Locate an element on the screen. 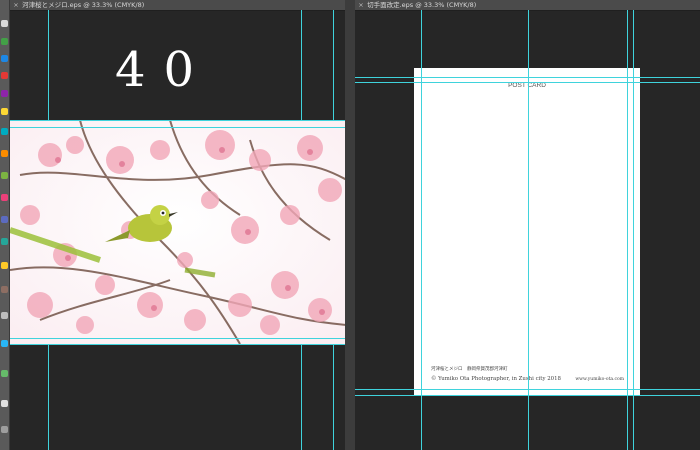 The width and height of the screenshot is (700, 450). right-tab-title: 切手面改定.eps @ 33.3% (CMYK/8) is located at coordinates (422, 5).